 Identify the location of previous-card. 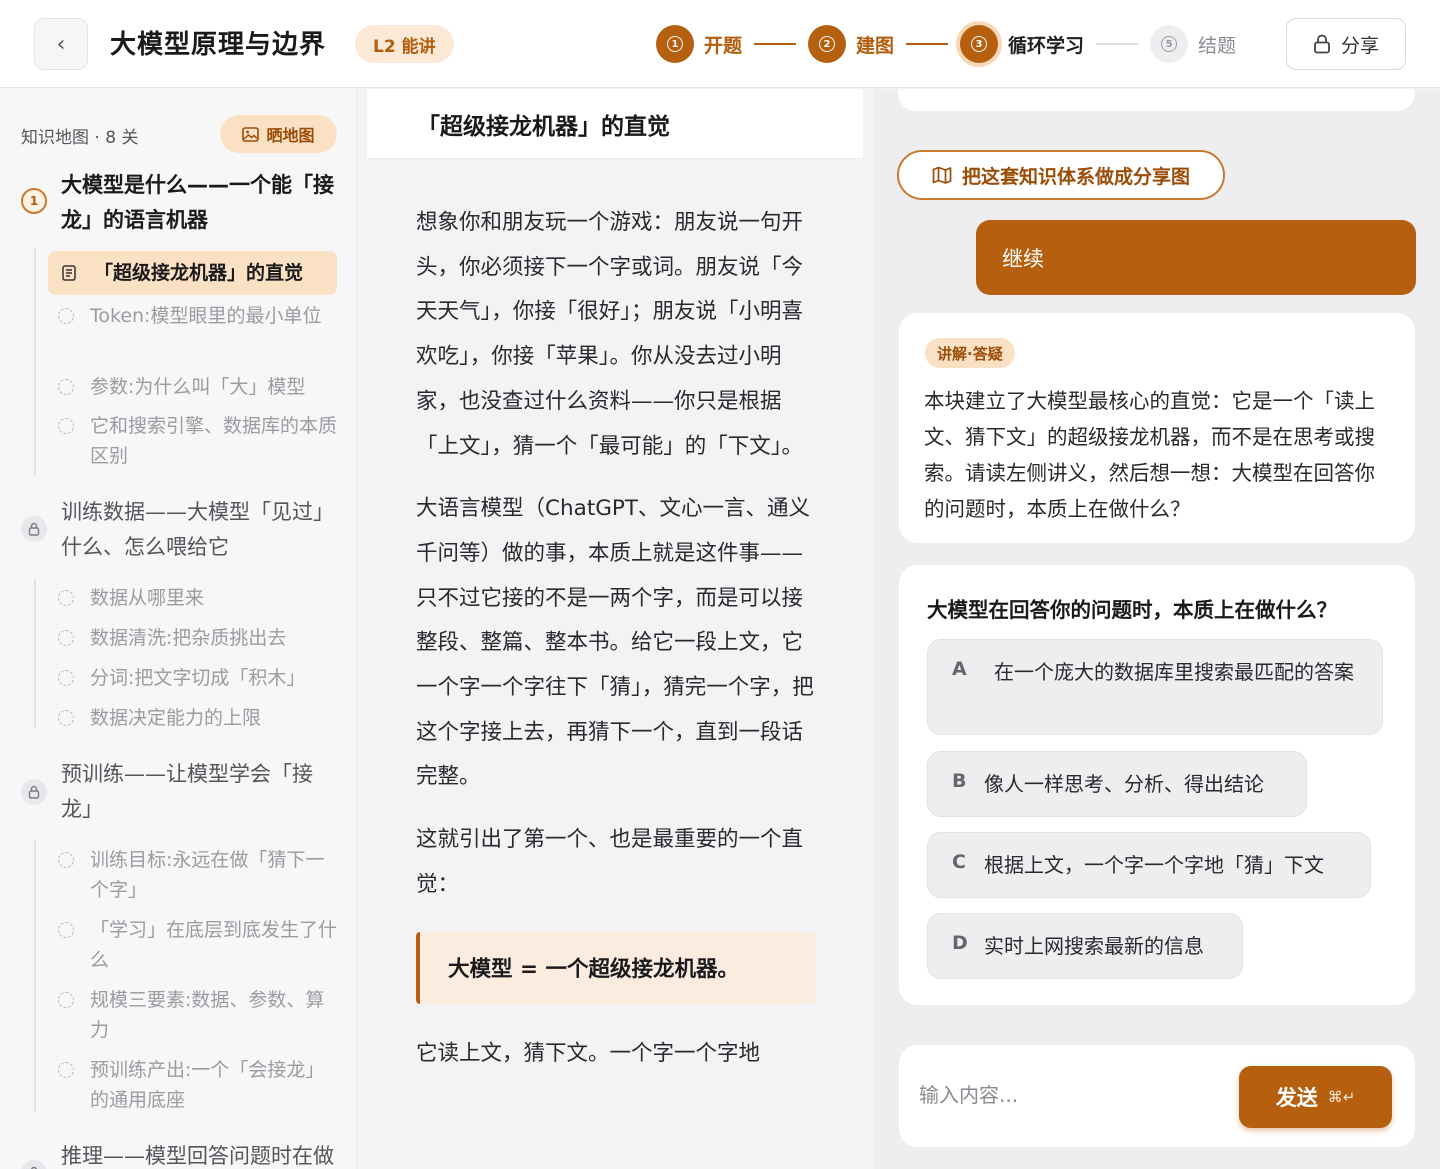
(1156, 100).